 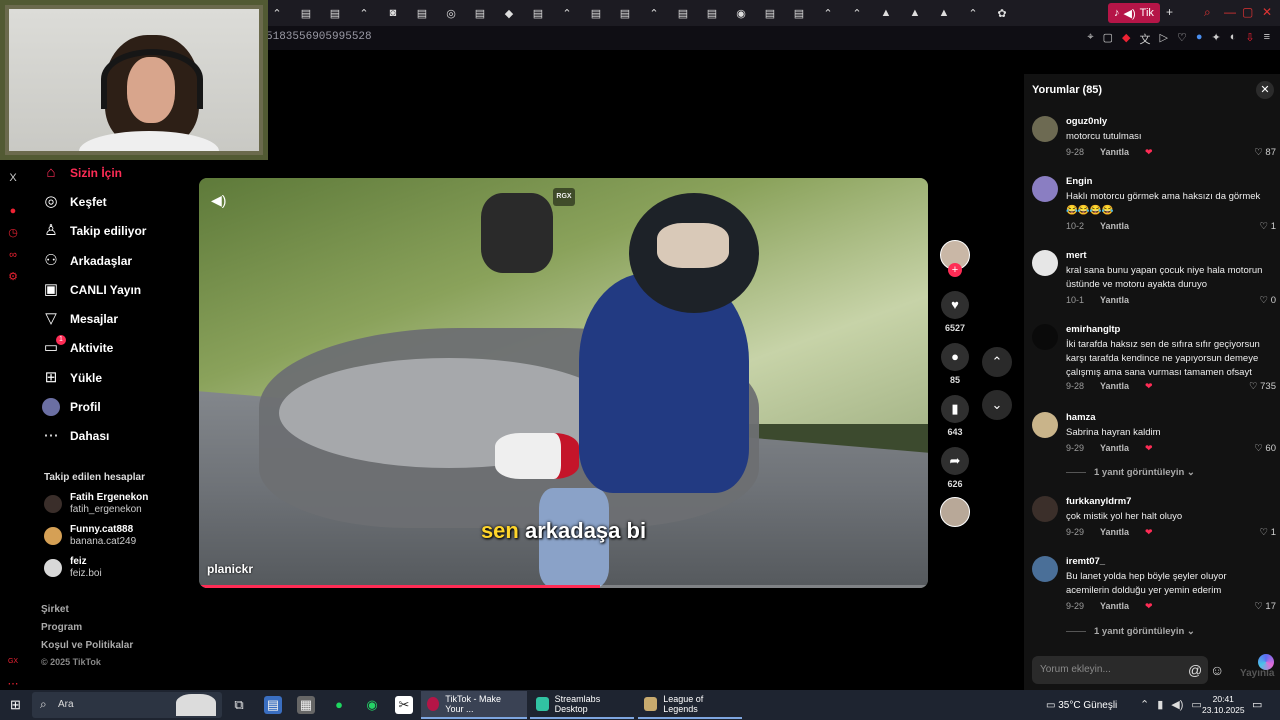 What do you see at coordinates (76, 436) in the screenshot?
I see `nav-more: ⋯ Dahası` at bounding box center [76, 436].